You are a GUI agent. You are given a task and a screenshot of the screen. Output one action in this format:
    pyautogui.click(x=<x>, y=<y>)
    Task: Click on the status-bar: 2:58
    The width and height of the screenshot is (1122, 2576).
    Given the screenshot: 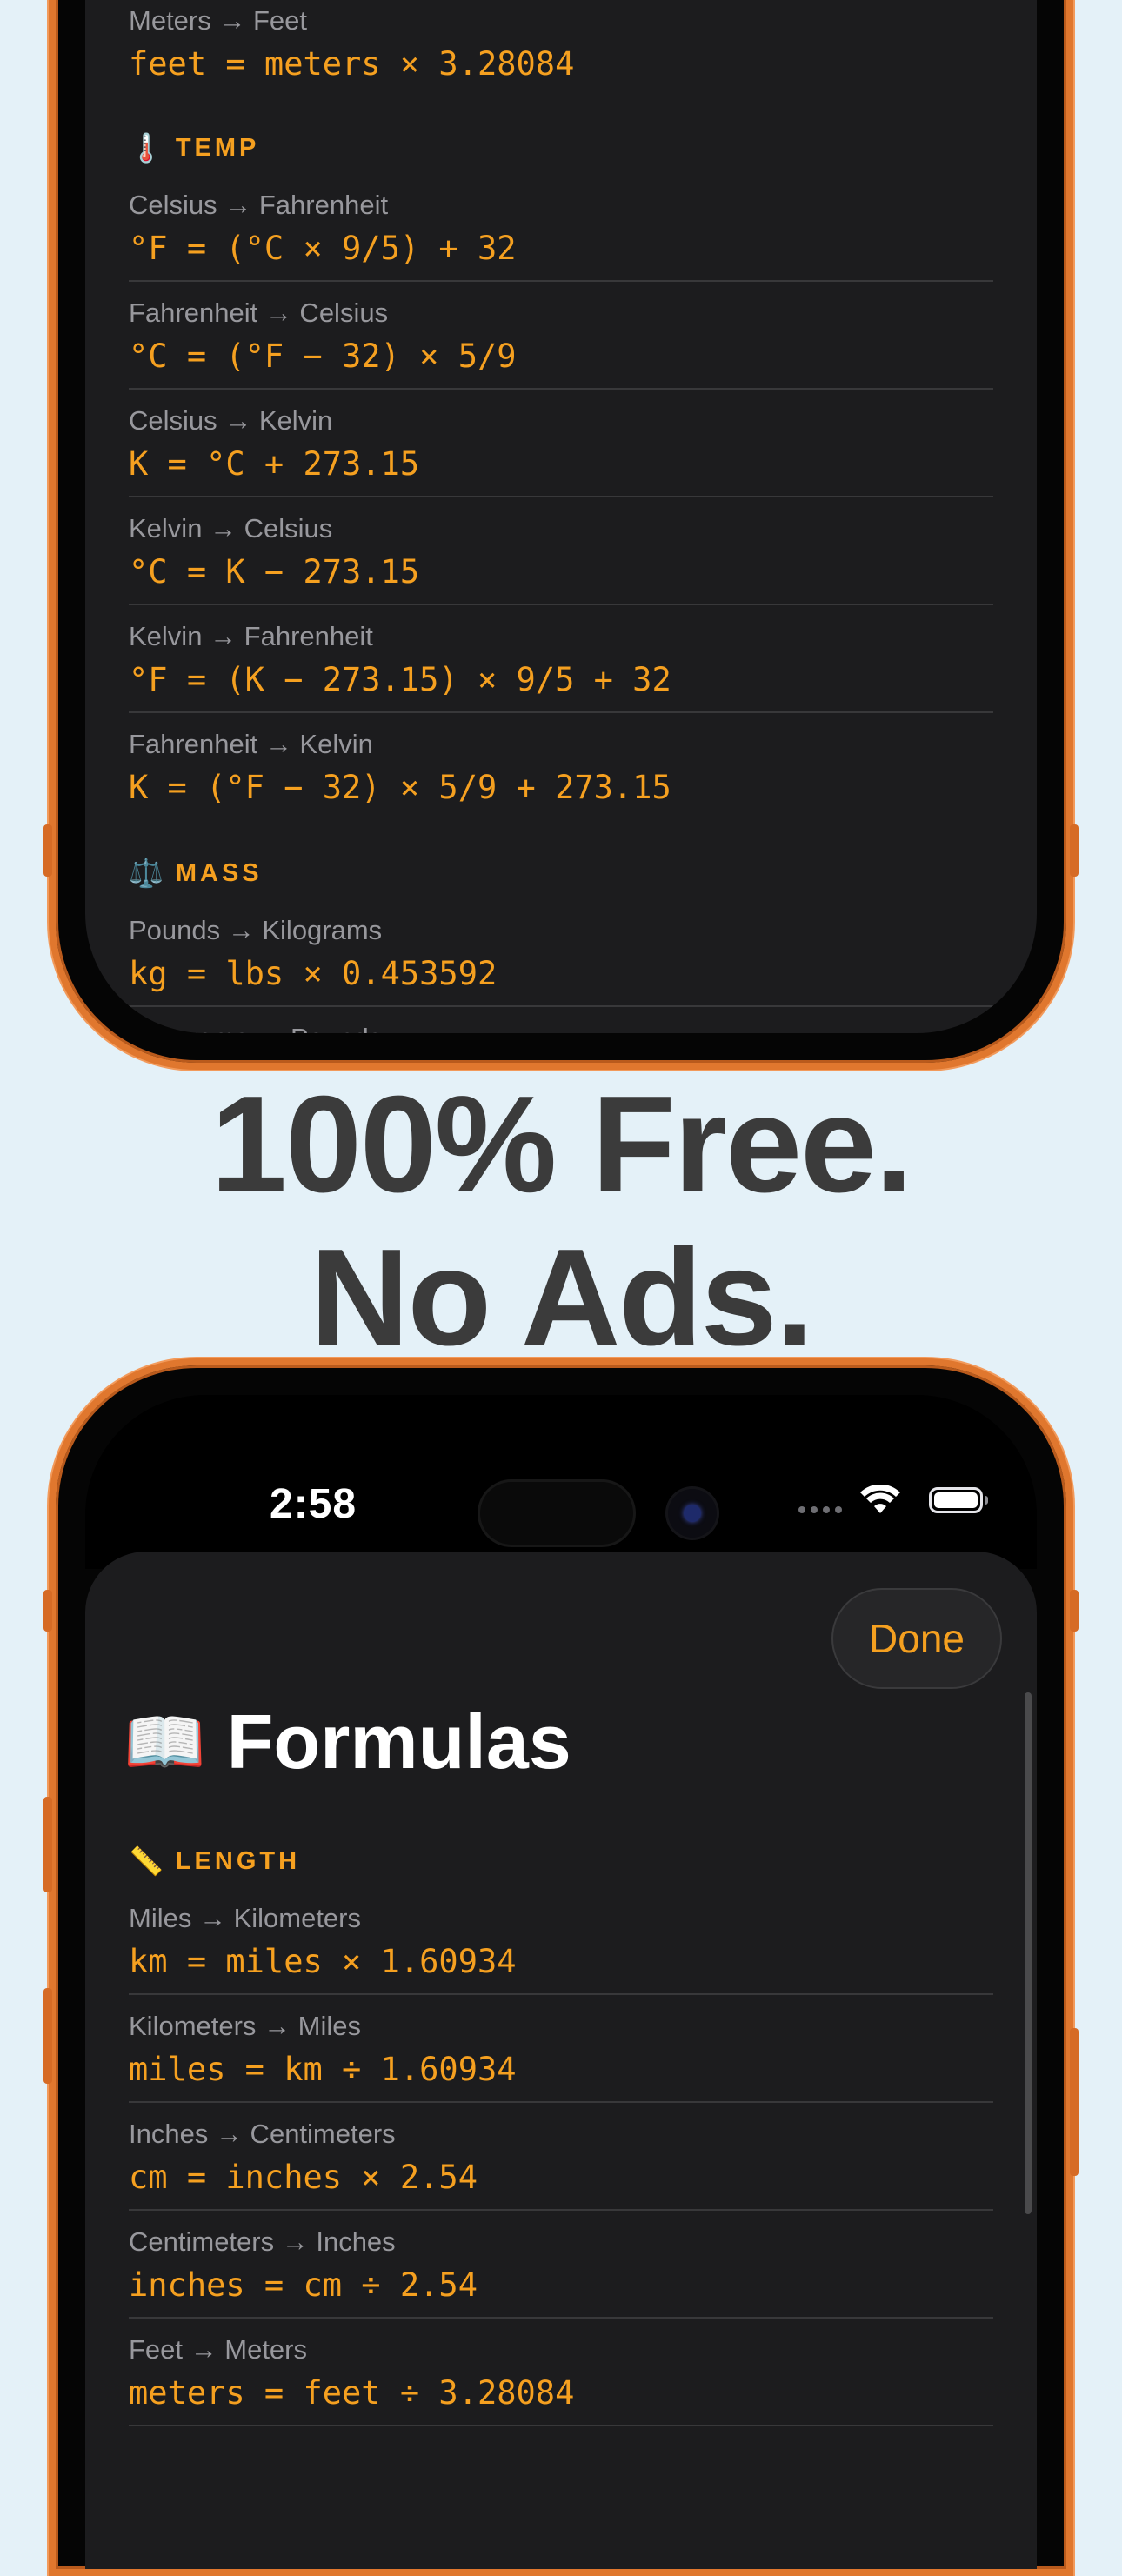 What is the action you would take?
    pyautogui.click(x=561, y=1482)
    